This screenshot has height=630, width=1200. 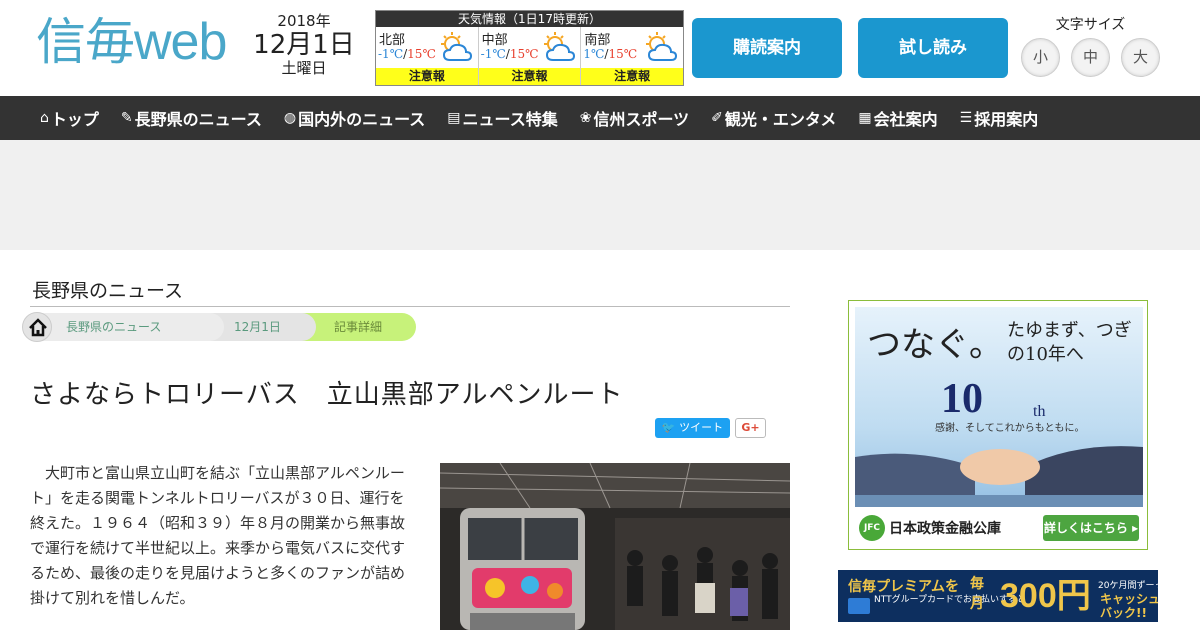 I want to click on weather-region-central: 中部 -1℃/15℃ 注意報, so click(x=530, y=56).